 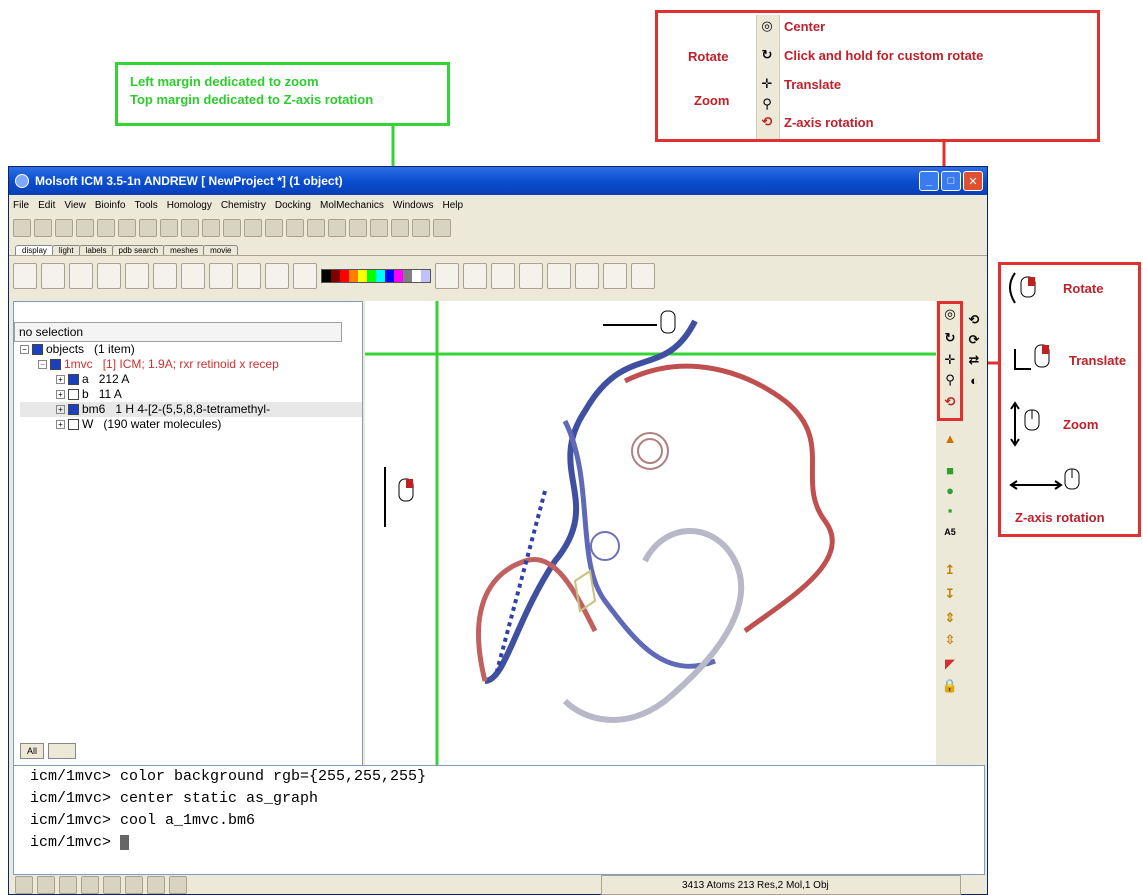 What do you see at coordinates (137, 275) in the screenshot?
I see `xstick-icon` at bounding box center [137, 275].